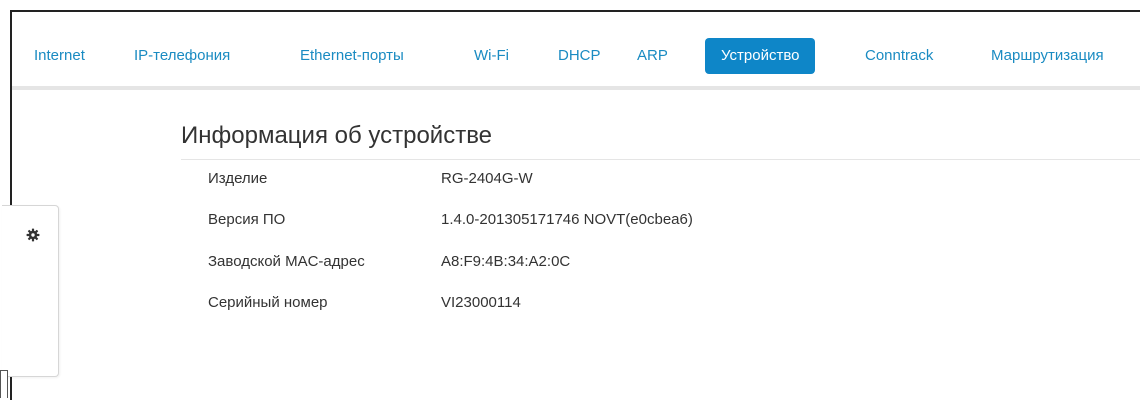 This screenshot has height=400, width=1140. I want to click on tab-routing: Маршрутизация, so click(1047, 56).